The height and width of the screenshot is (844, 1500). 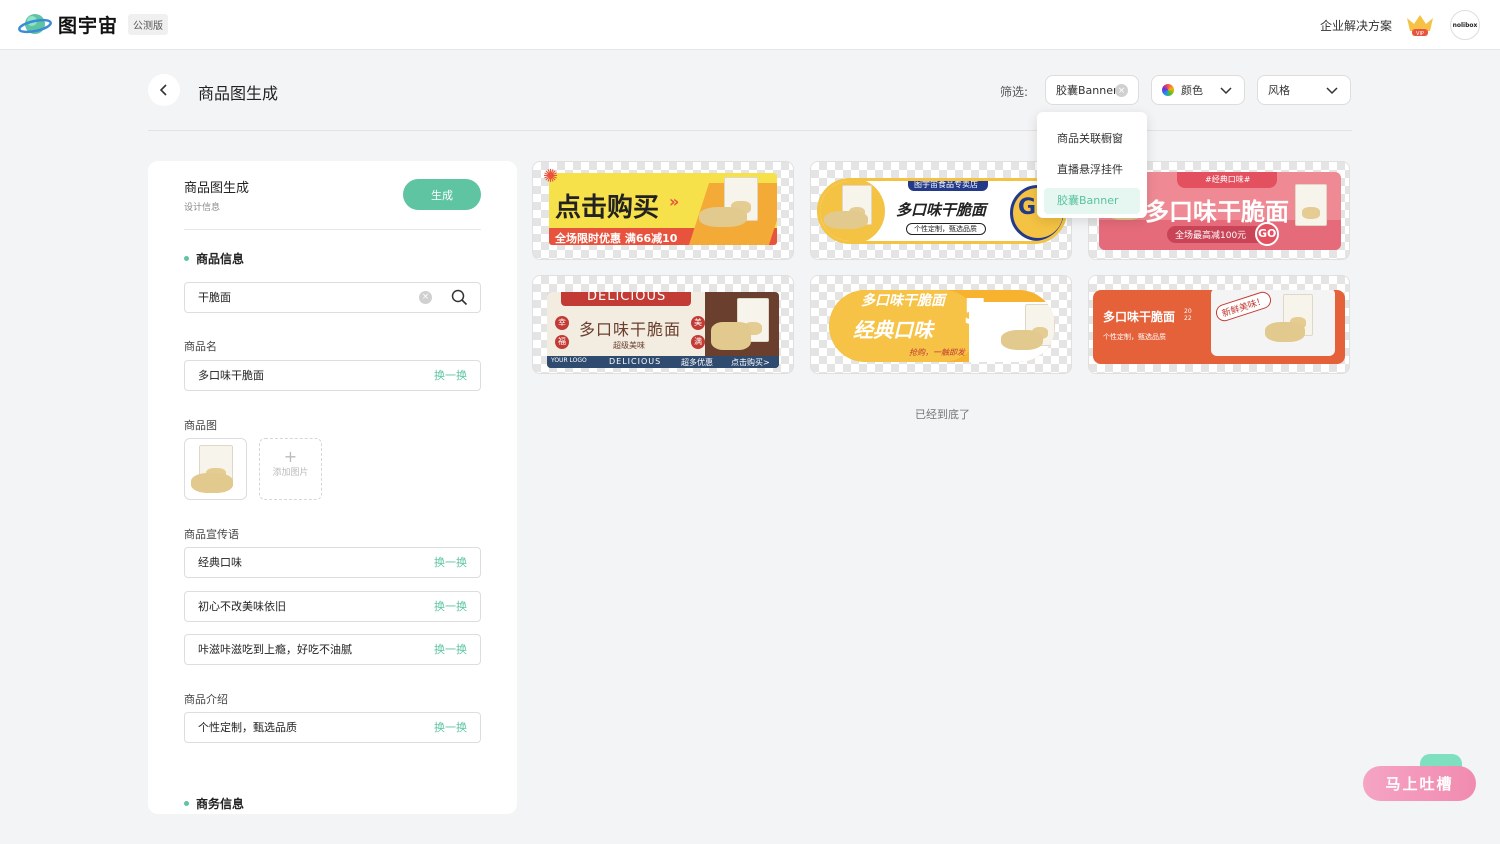 I want to click on swap-slogan-3-button: 换一换, so click(x=450, y=649).